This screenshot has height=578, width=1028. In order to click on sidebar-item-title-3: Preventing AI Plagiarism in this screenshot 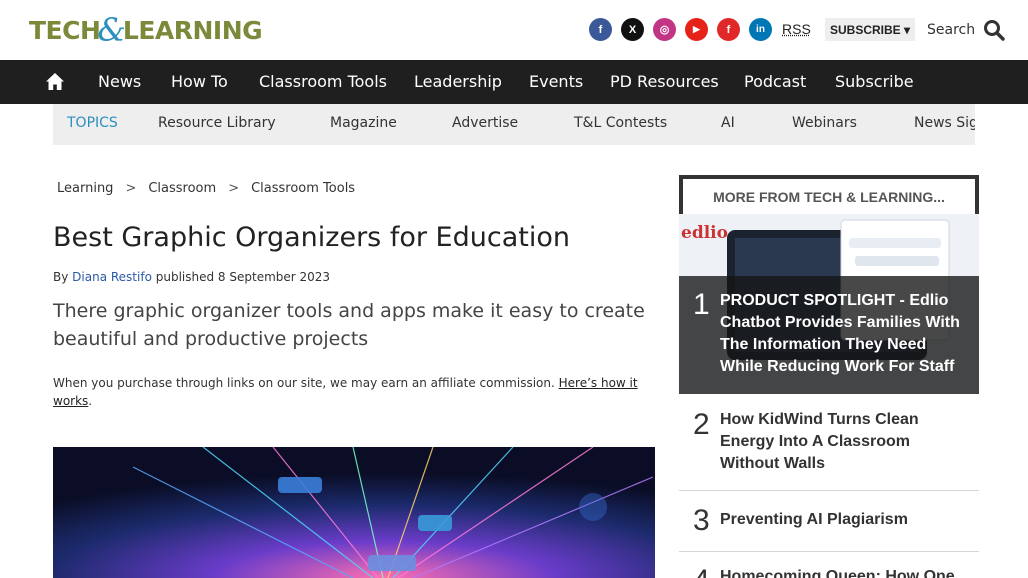, I will do `click(845, 520)`.